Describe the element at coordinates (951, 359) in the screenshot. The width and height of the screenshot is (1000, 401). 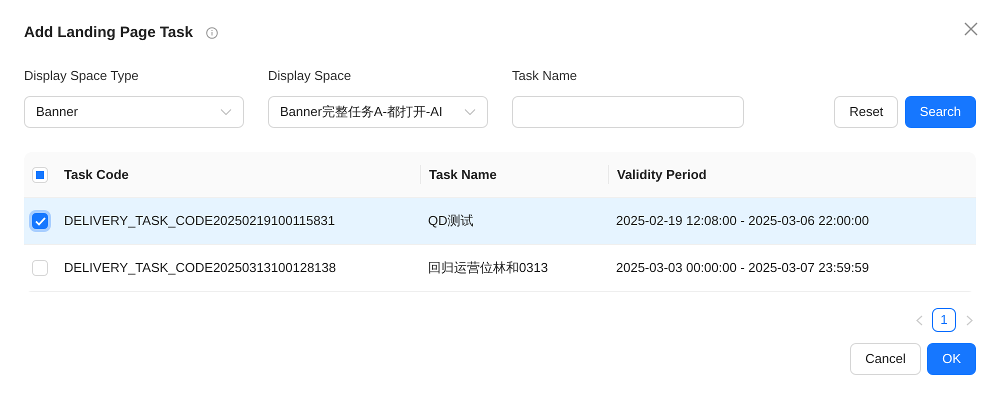
I see `ok-button: OK` at that location.